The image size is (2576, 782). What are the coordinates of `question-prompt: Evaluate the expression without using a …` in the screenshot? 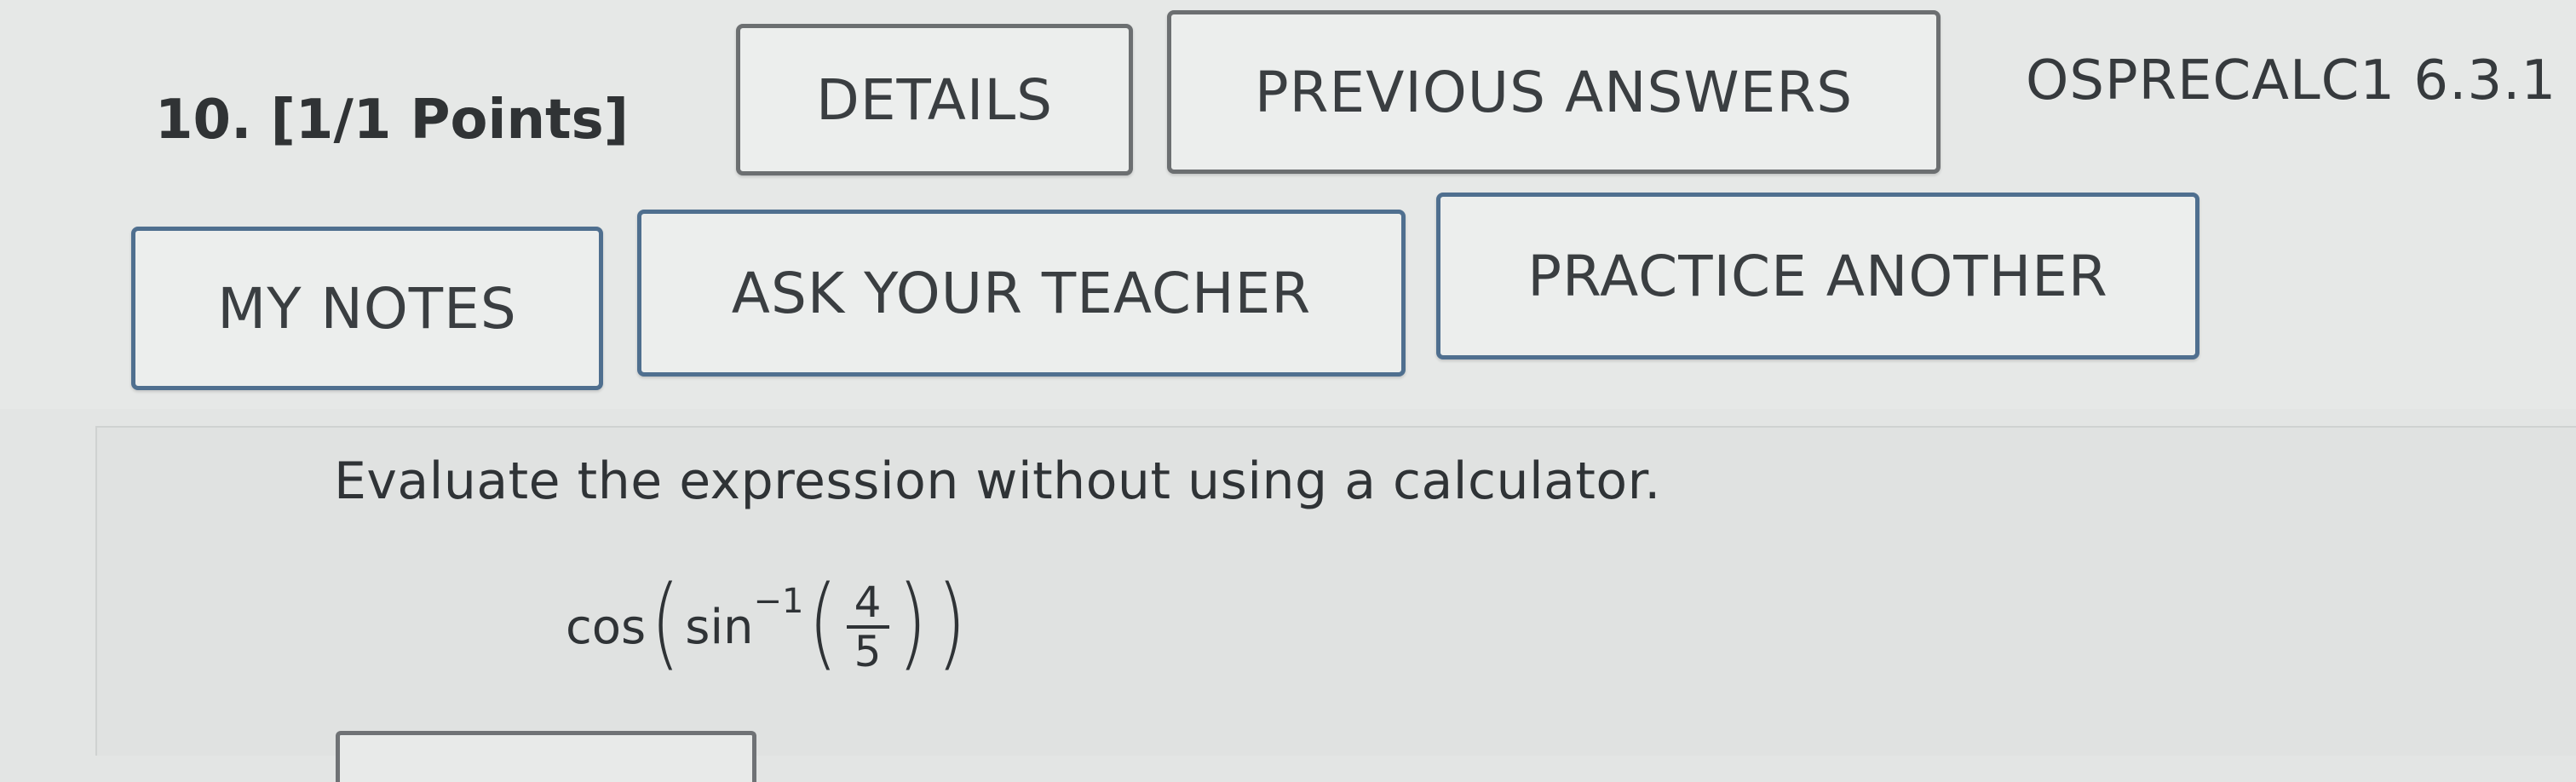 It's located at (997, 481).